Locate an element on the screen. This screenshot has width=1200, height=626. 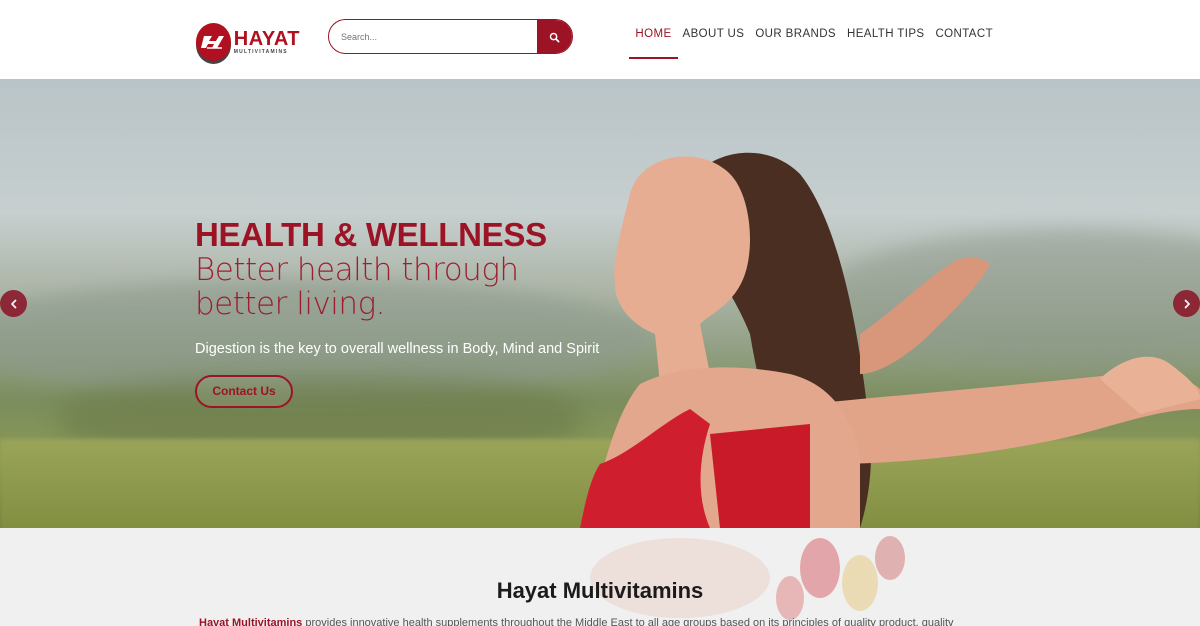
nav-item-health-tips: HEALTH TIPS is located at coordinates (885, 43).